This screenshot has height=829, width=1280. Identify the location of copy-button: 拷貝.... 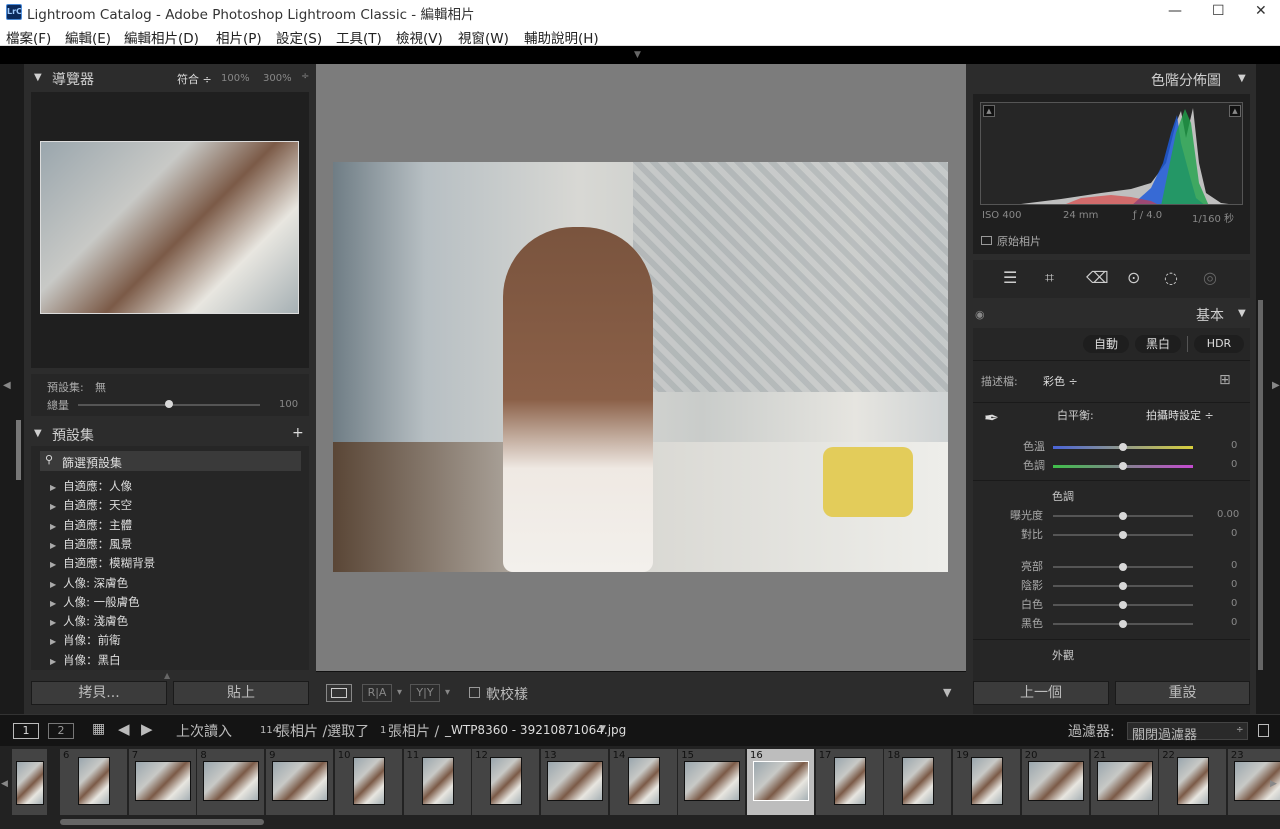
(99, 693).